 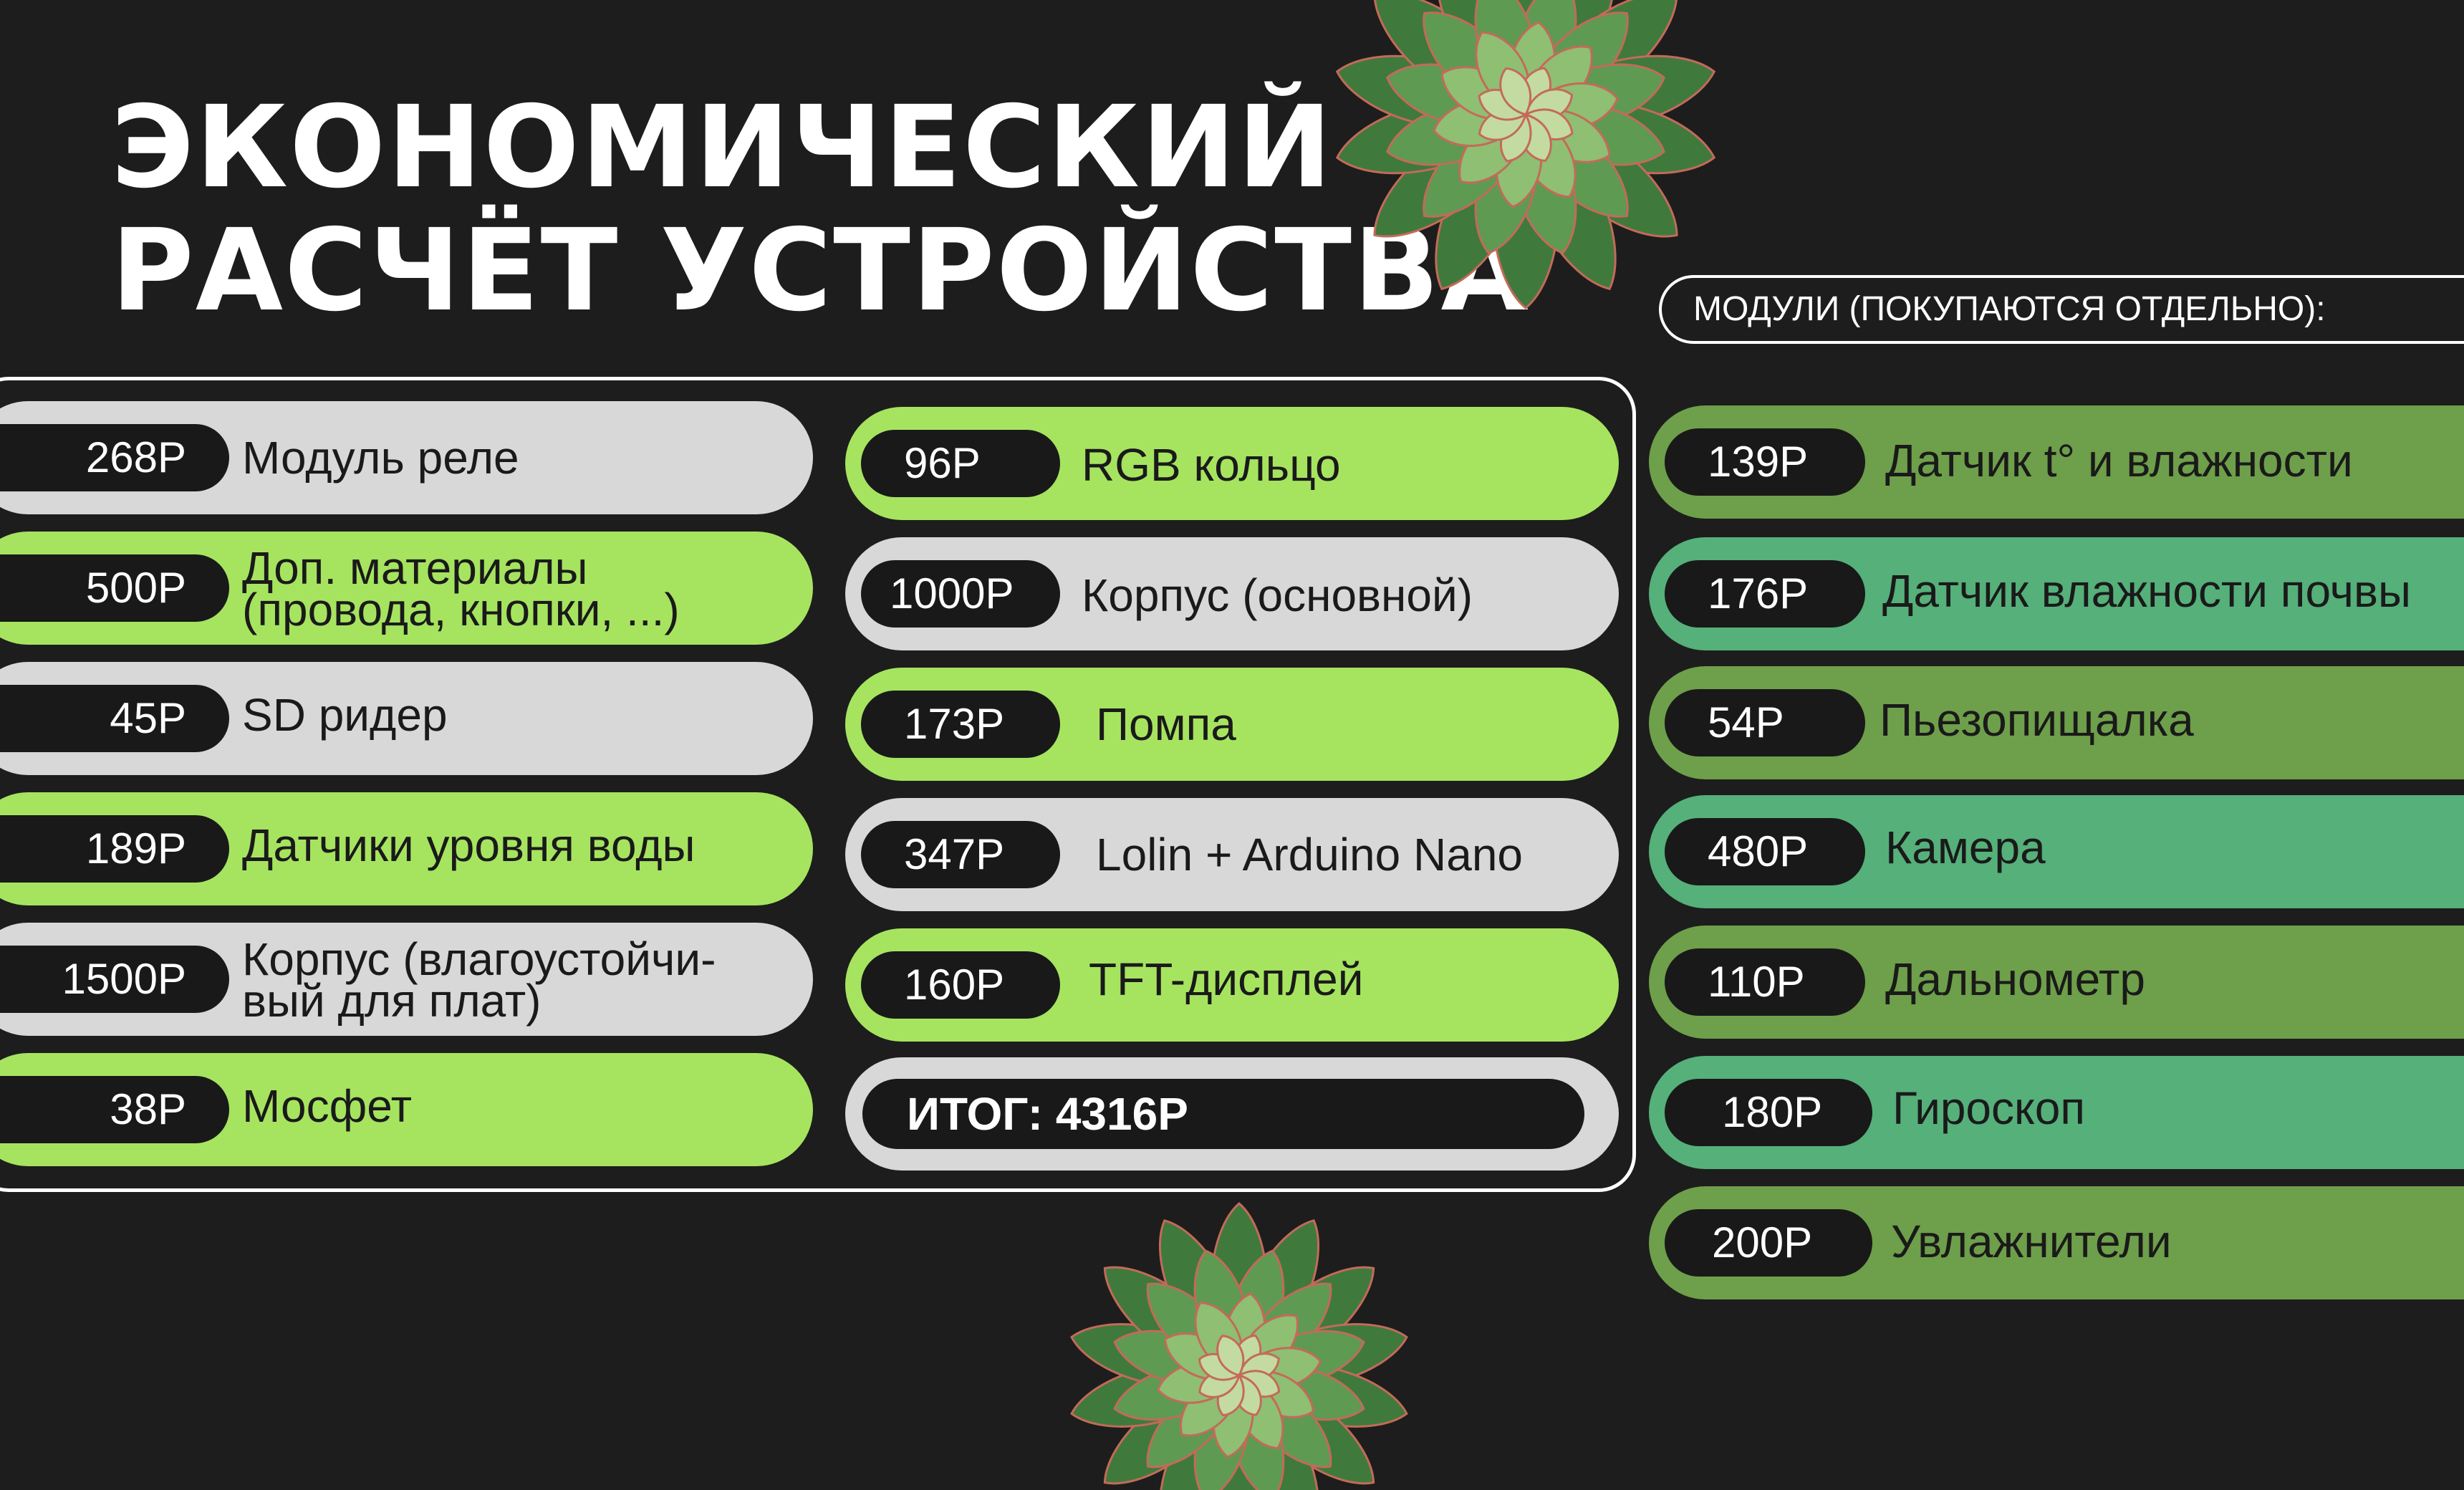 I want to click on item-label: Датчик t° и влажности, so click(x=2119, y=461).